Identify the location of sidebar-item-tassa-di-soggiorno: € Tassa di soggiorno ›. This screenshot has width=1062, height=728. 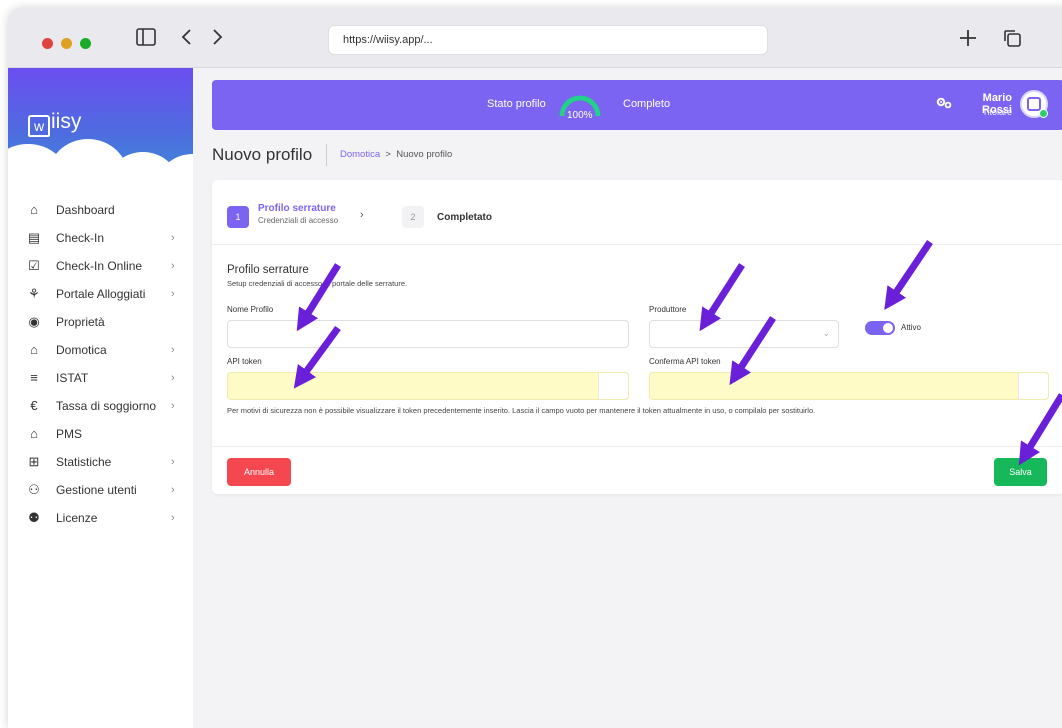
(100, 406).